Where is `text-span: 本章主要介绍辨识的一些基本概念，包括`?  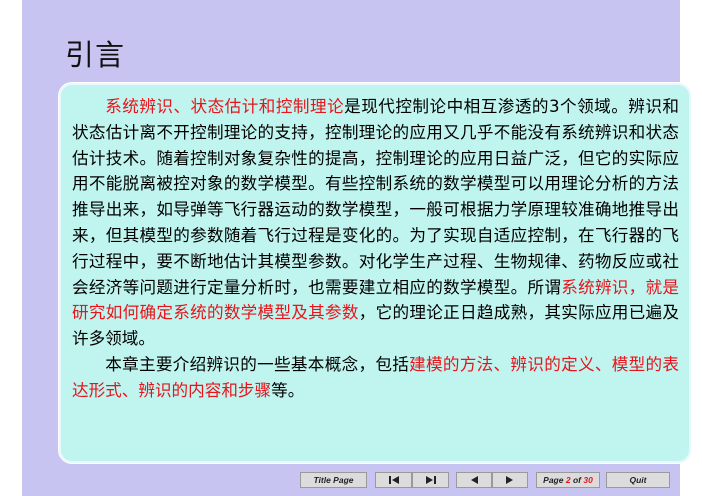 text-span: 本章主要介绍辨识的一些基本概念，包括 is located at coordinates (257, 364).